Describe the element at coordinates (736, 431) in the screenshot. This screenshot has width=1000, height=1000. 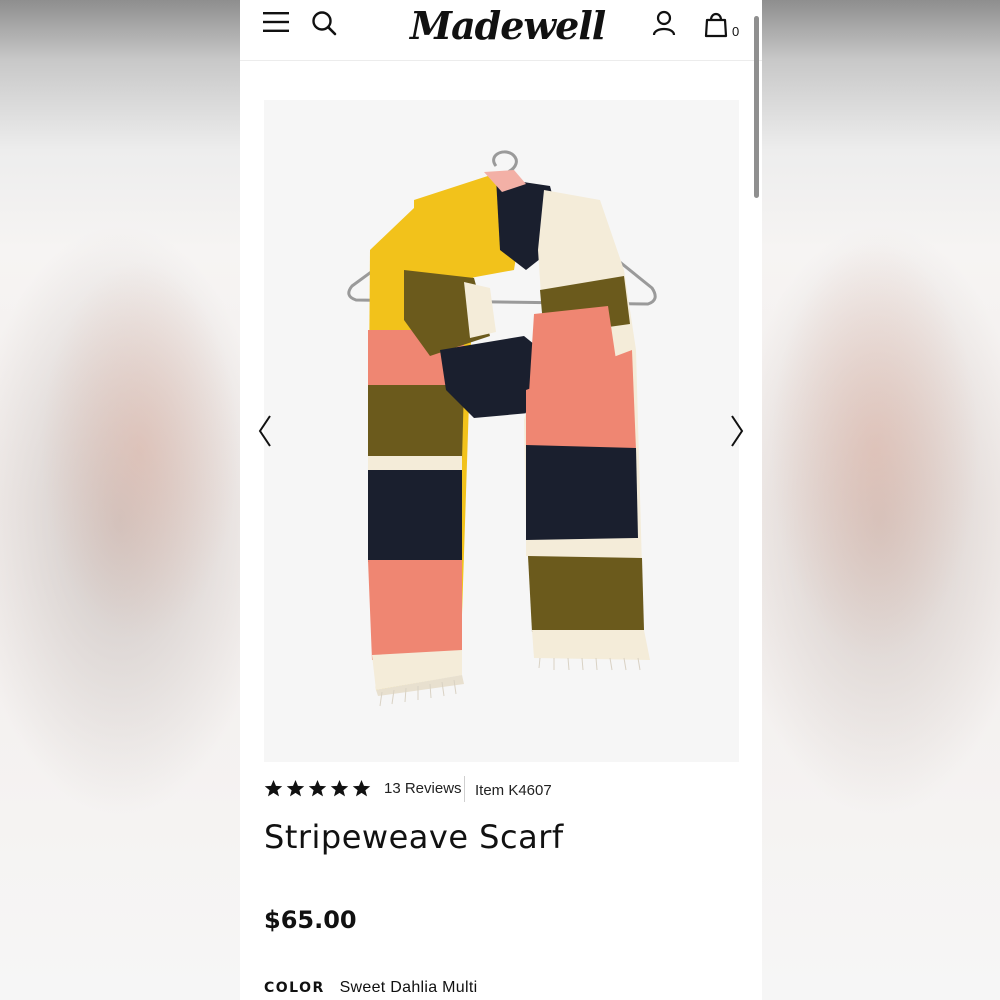
I see `chevron-right-icon` at that location.